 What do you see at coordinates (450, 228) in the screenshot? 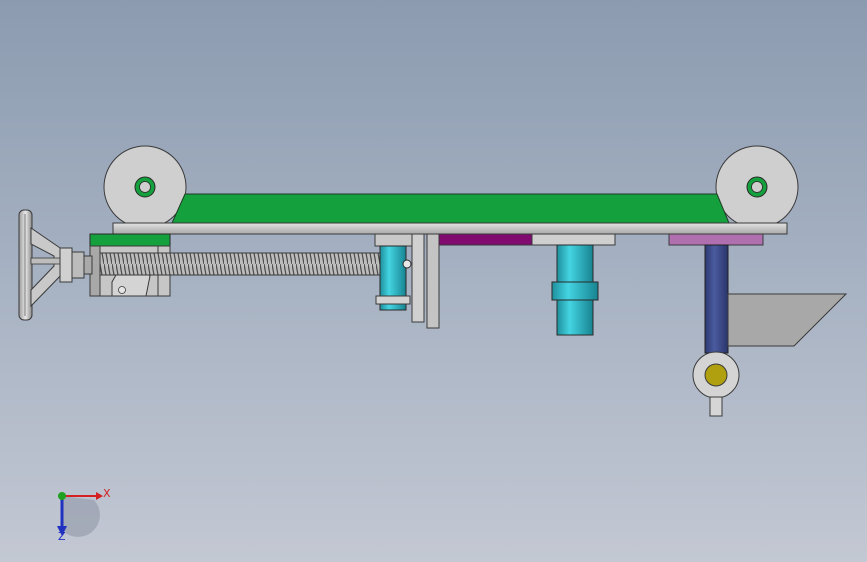
I see `frame-plate` at bounding box center [450, 228].